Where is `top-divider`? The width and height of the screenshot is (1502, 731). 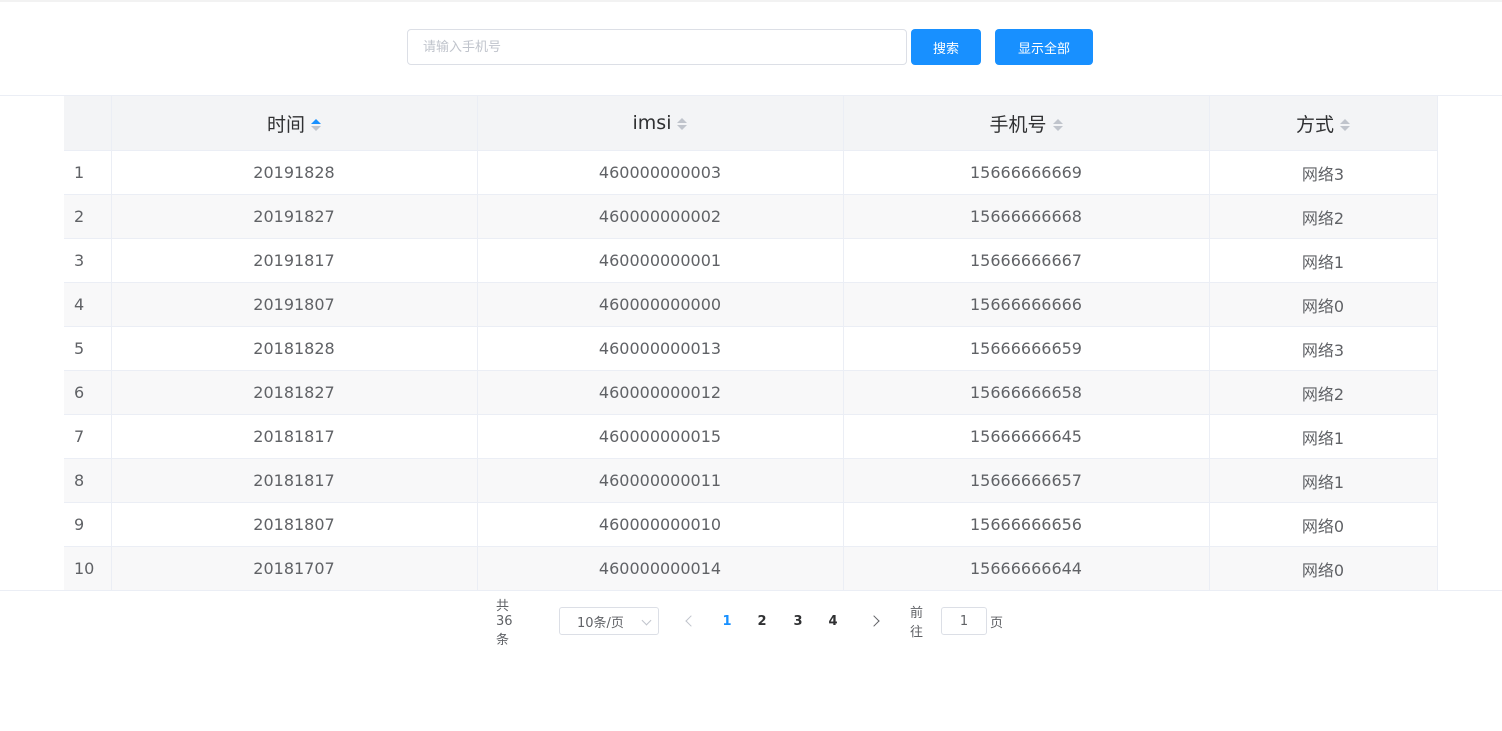 top-divider is located at coordinates (751, 1).